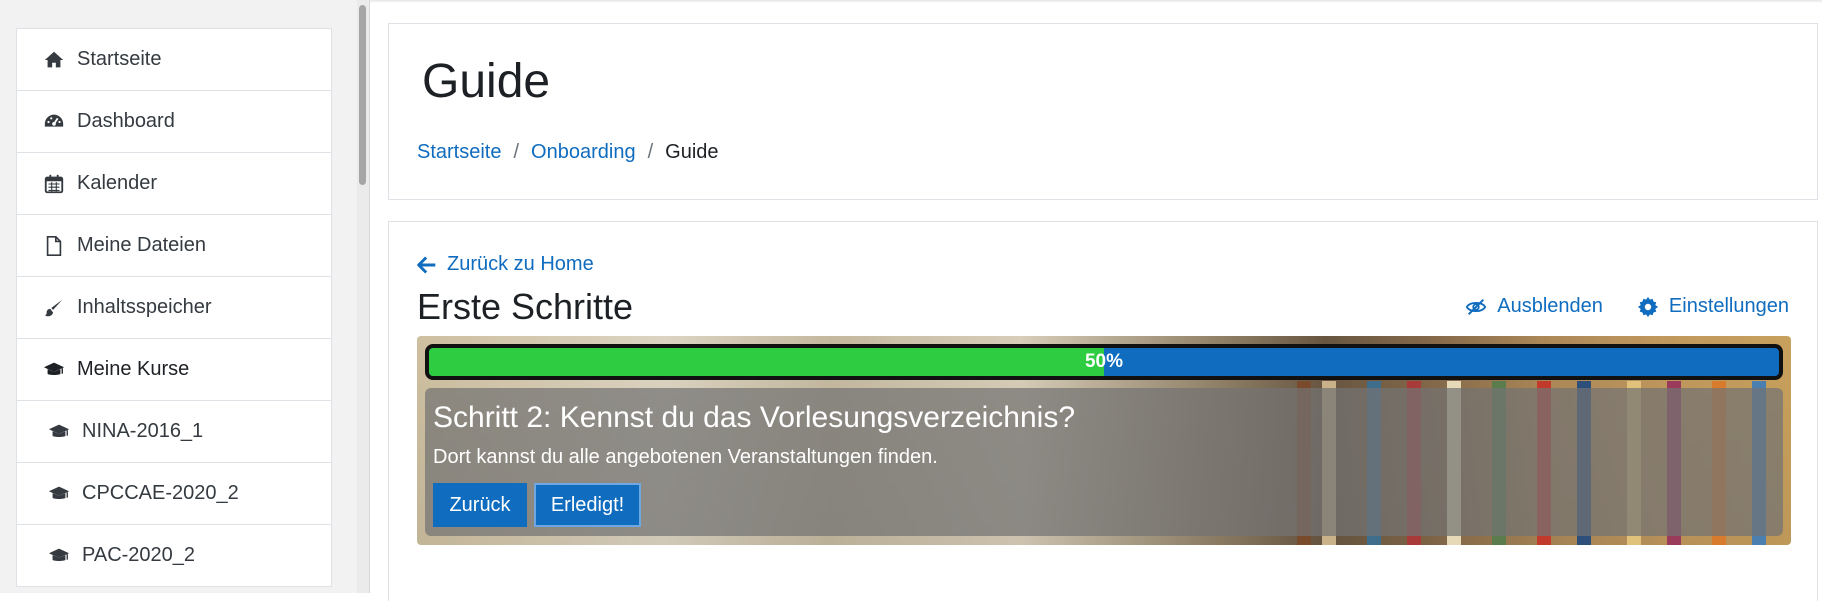  I want to click on progress-bar: 50%, so click(1104, 362).